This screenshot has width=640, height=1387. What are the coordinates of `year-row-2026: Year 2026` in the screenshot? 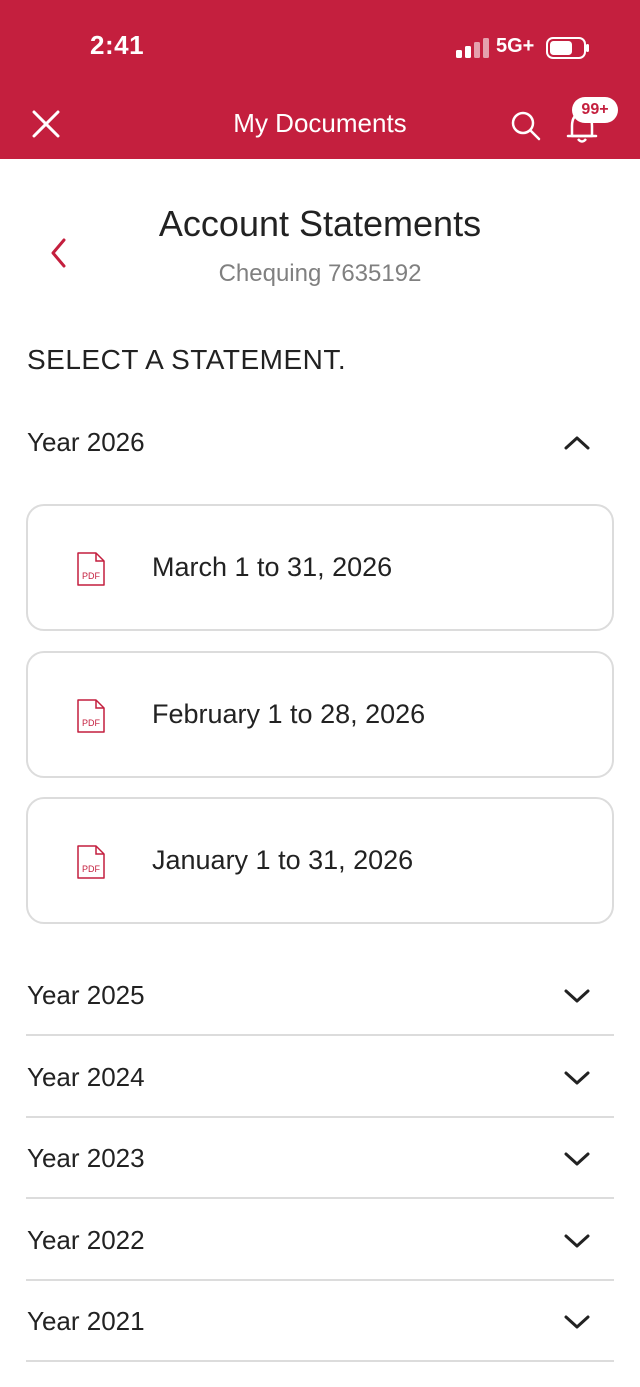 It's located at (320, 444).